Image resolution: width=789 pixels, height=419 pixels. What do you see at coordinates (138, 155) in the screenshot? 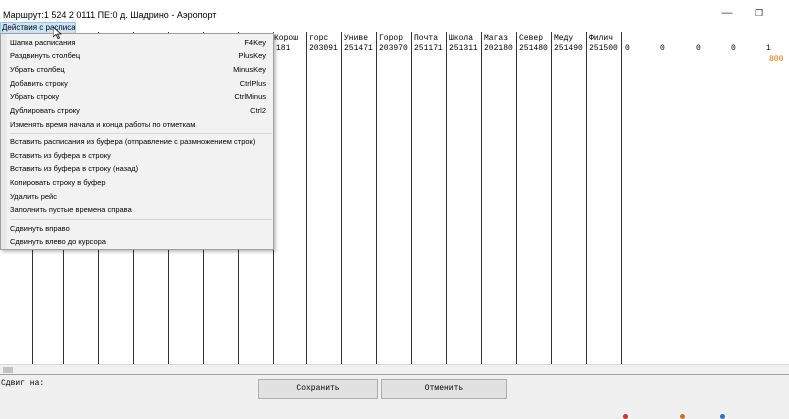
I see `menu-item-paste-into-row: Вставить из буфера в строку` at bounding box center [138, 155].